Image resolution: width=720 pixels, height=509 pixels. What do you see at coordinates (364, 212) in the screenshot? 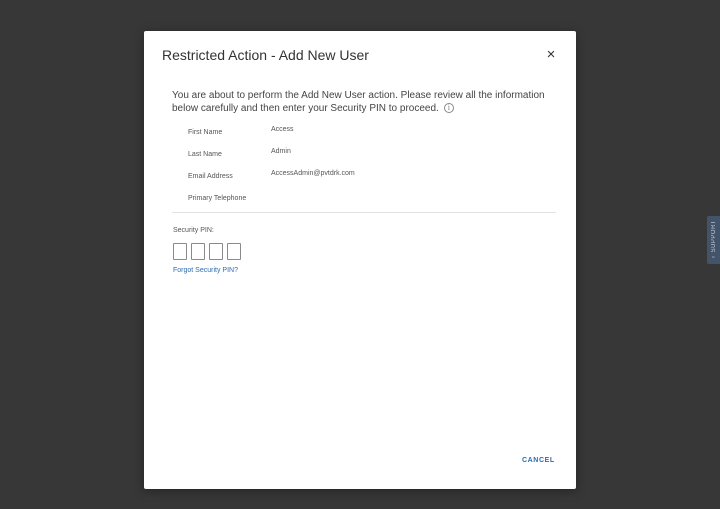
I see `divider` at bounding box center [364, 212].